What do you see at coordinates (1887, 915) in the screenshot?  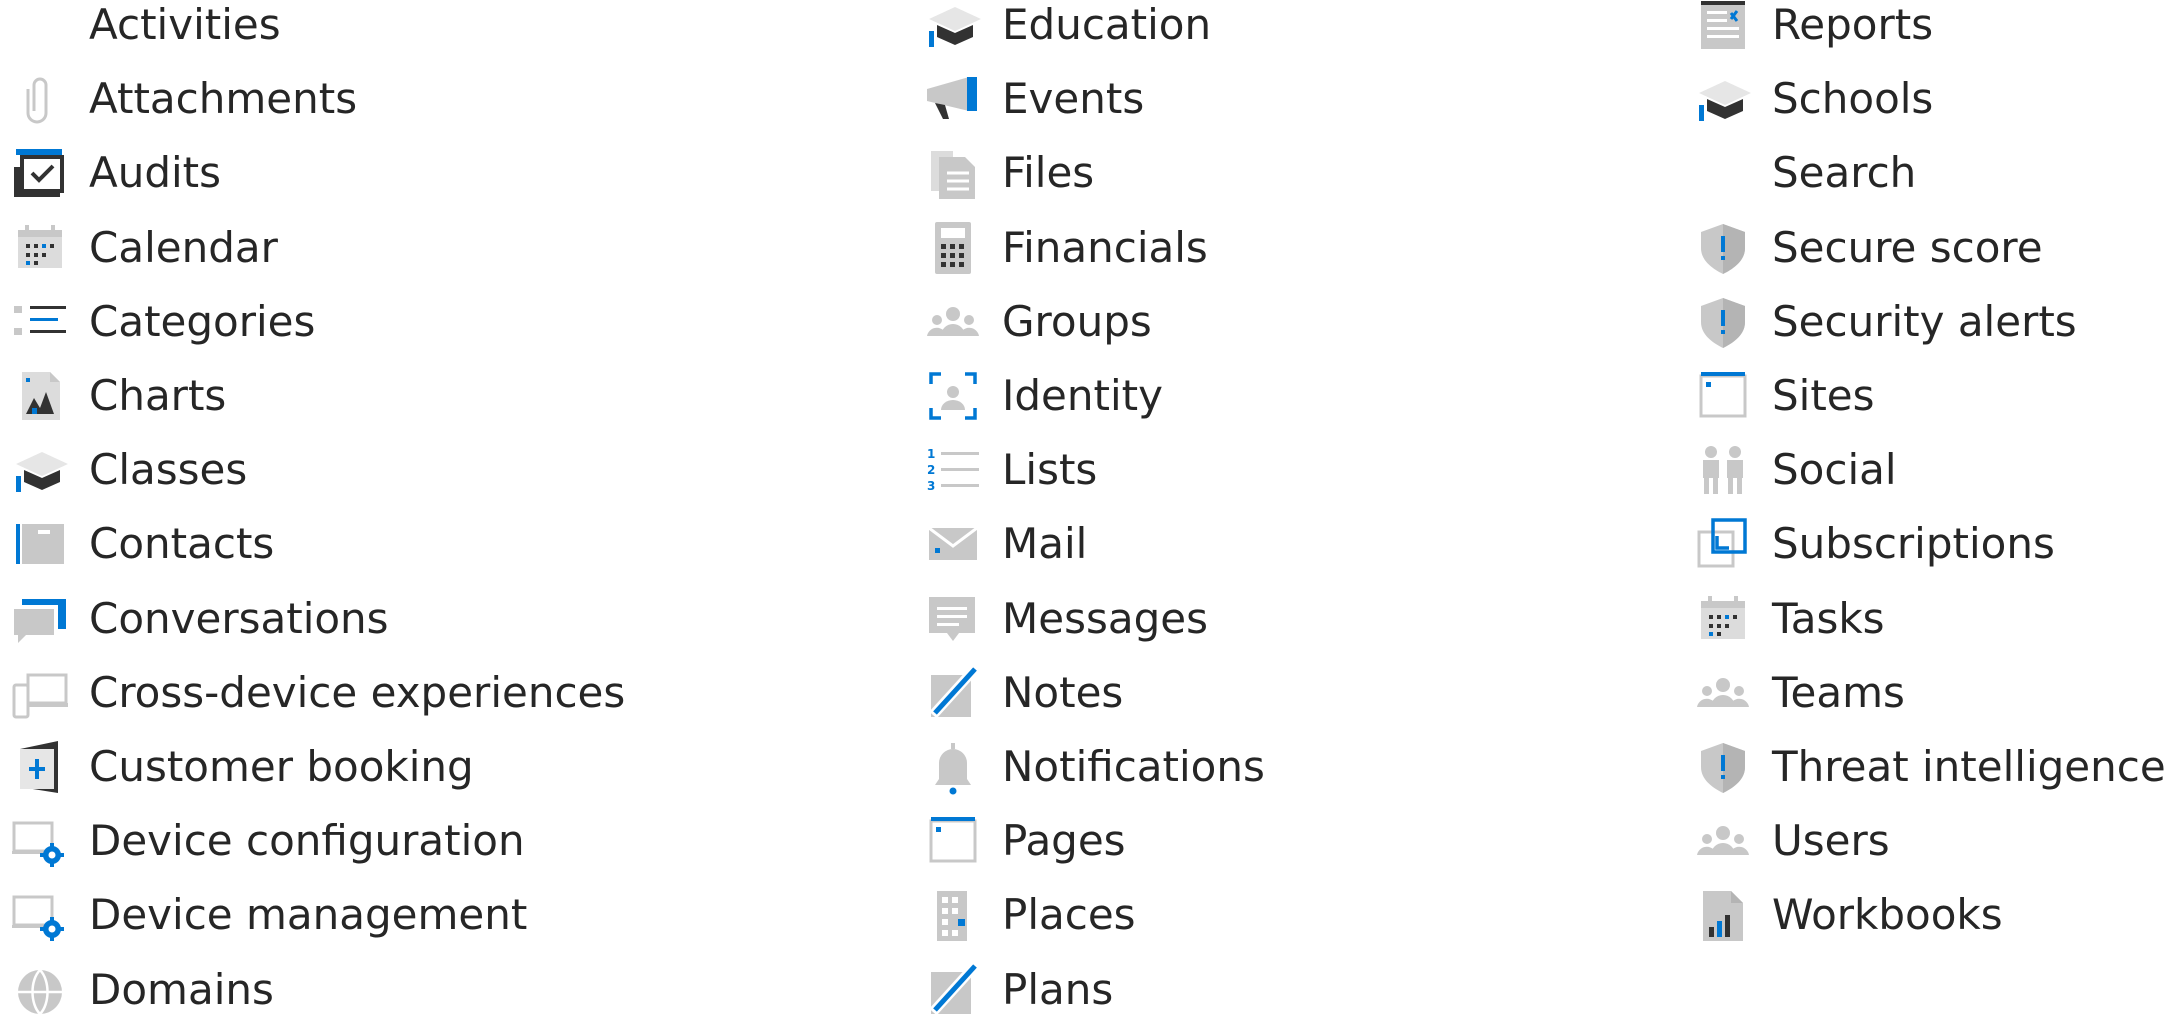 I see `item-label: Workbooks` at bounding box center [1887, 915].